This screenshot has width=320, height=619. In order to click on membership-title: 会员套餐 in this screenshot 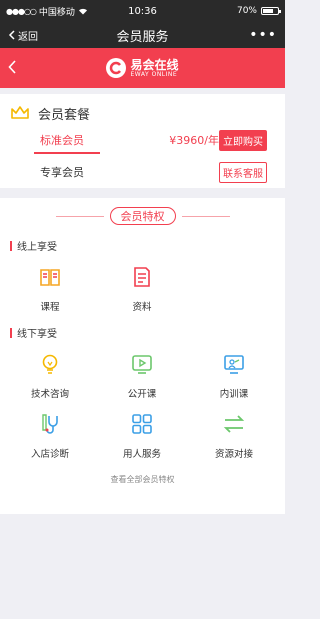, I will do `click(64, 115)`.